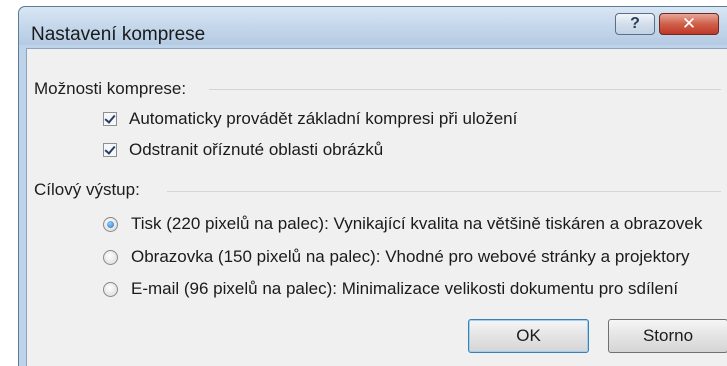  I want to click on auto-compress-checkbox, so click(110, 119).